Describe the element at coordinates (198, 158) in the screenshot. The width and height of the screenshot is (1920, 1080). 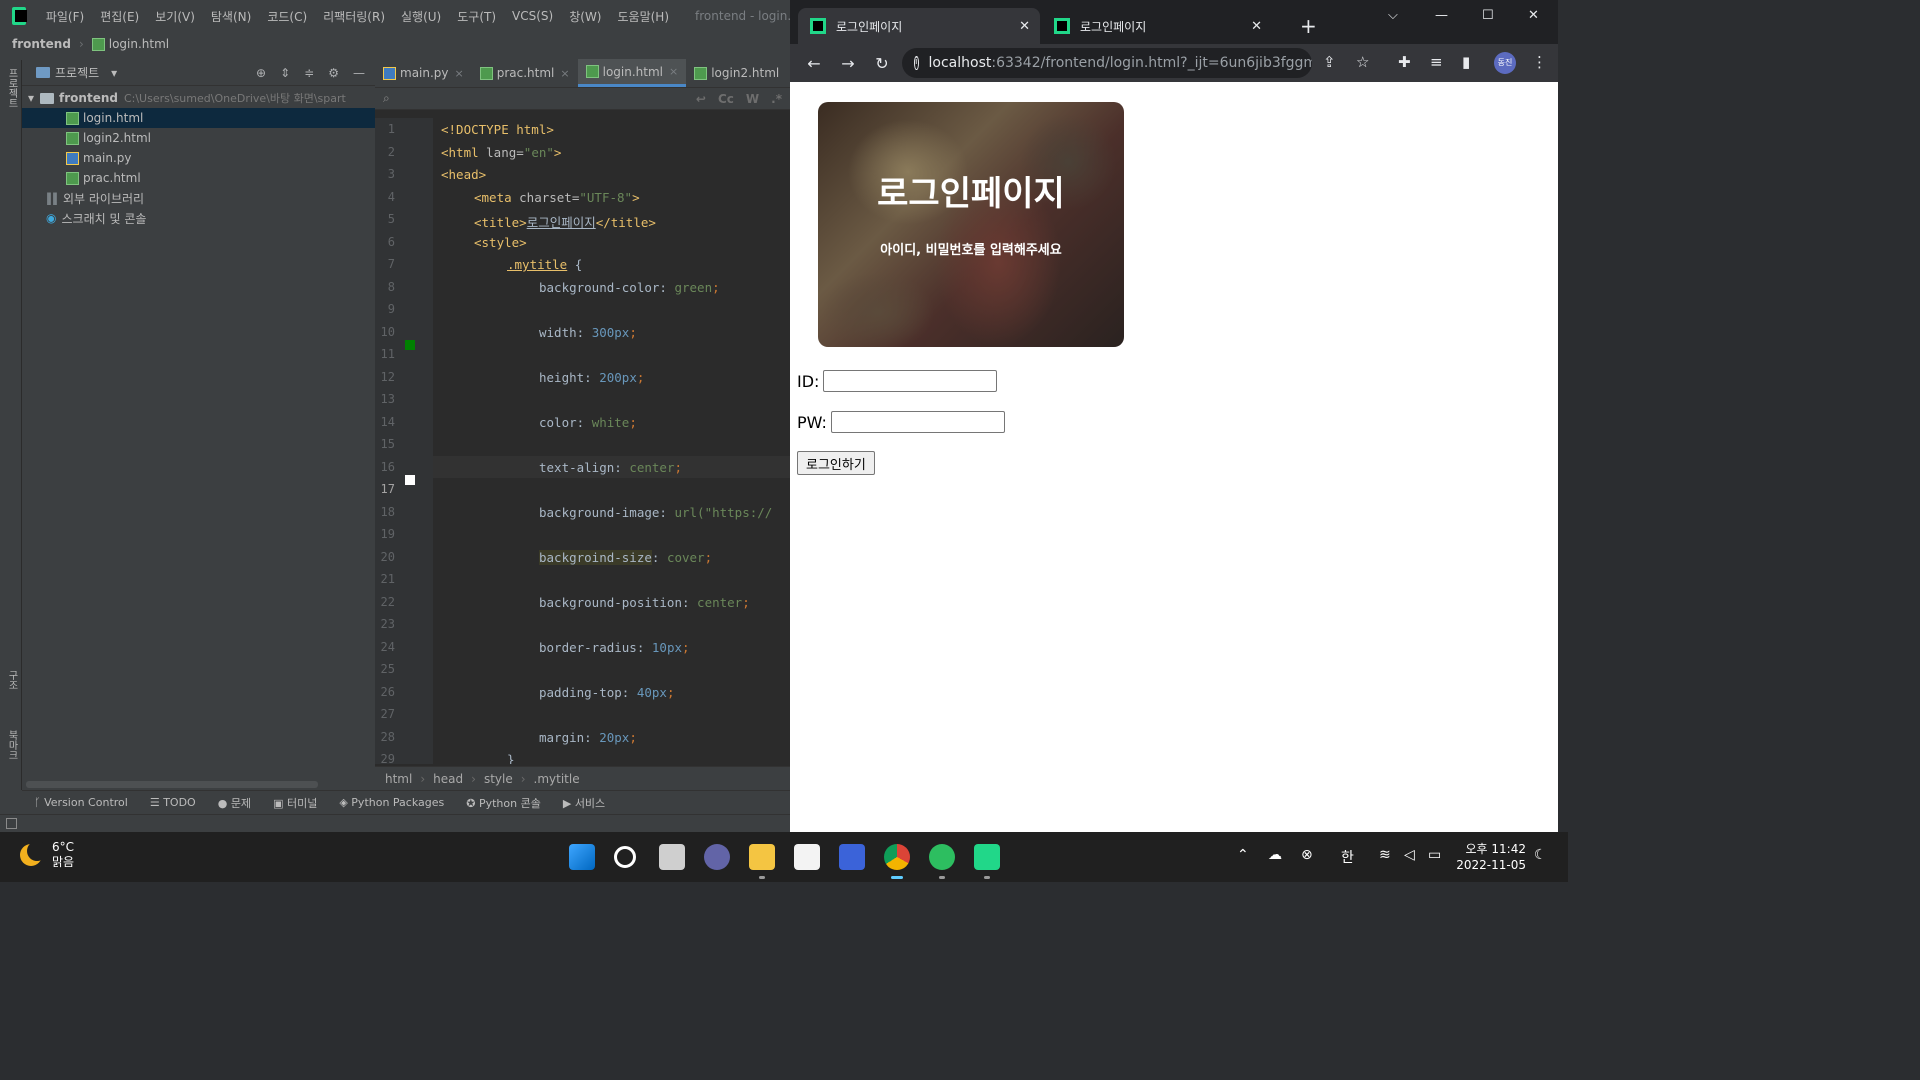
I see `tree-file-main-py: main.py` at that location.